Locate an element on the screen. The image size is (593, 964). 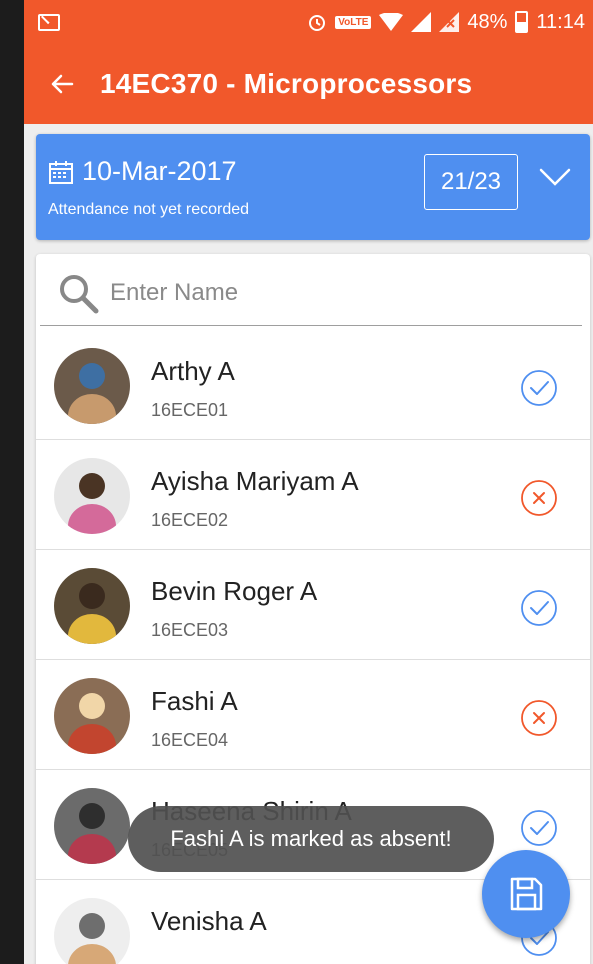
student-row: Ayisha Mariyam A 16ECE02 is located at coordinates (313, 495).